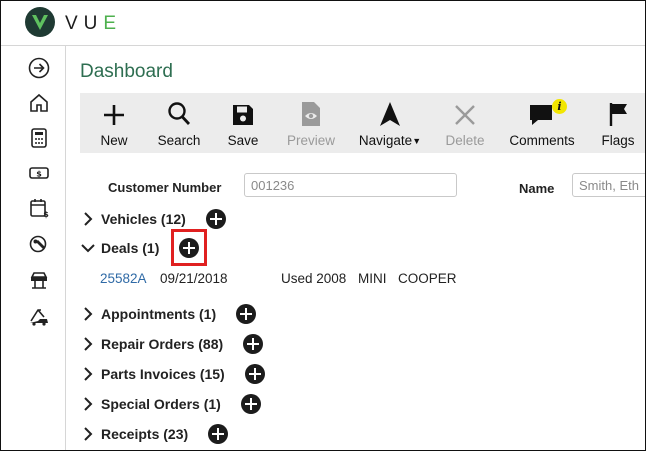 Image resolution: width=646 pixels, height=451 pixels. What do you see at coordinates (189, 247) in the screenshot?
I see `highlight-box` at bounding box center [189, 247].